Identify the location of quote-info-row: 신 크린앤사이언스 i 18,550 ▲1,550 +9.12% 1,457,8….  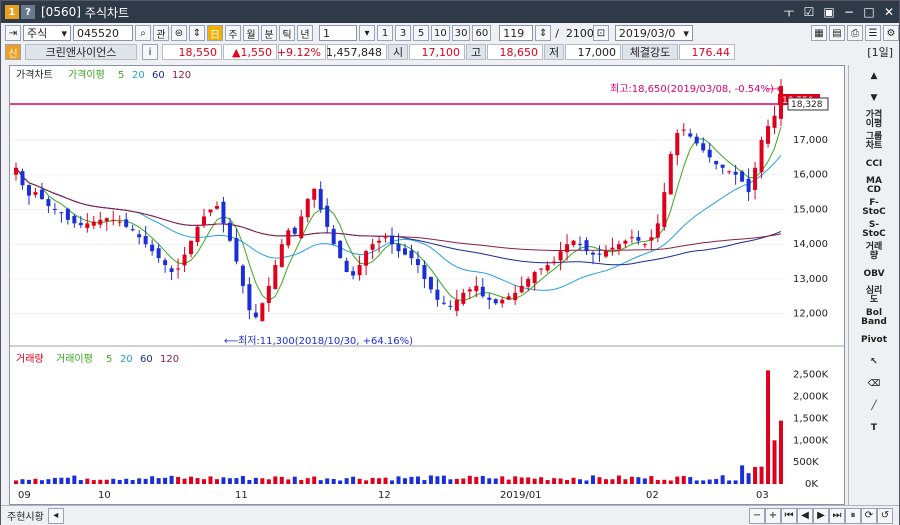
(450, 52).